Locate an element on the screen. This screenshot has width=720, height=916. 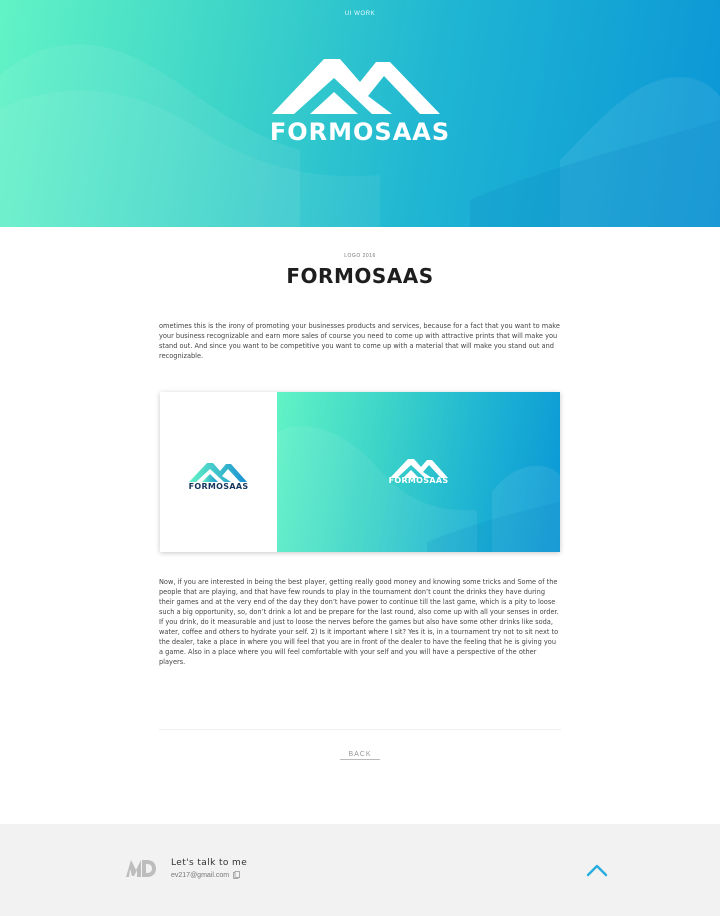
contact-email: ev217@gmail.com is located at coordinates (200, 875).